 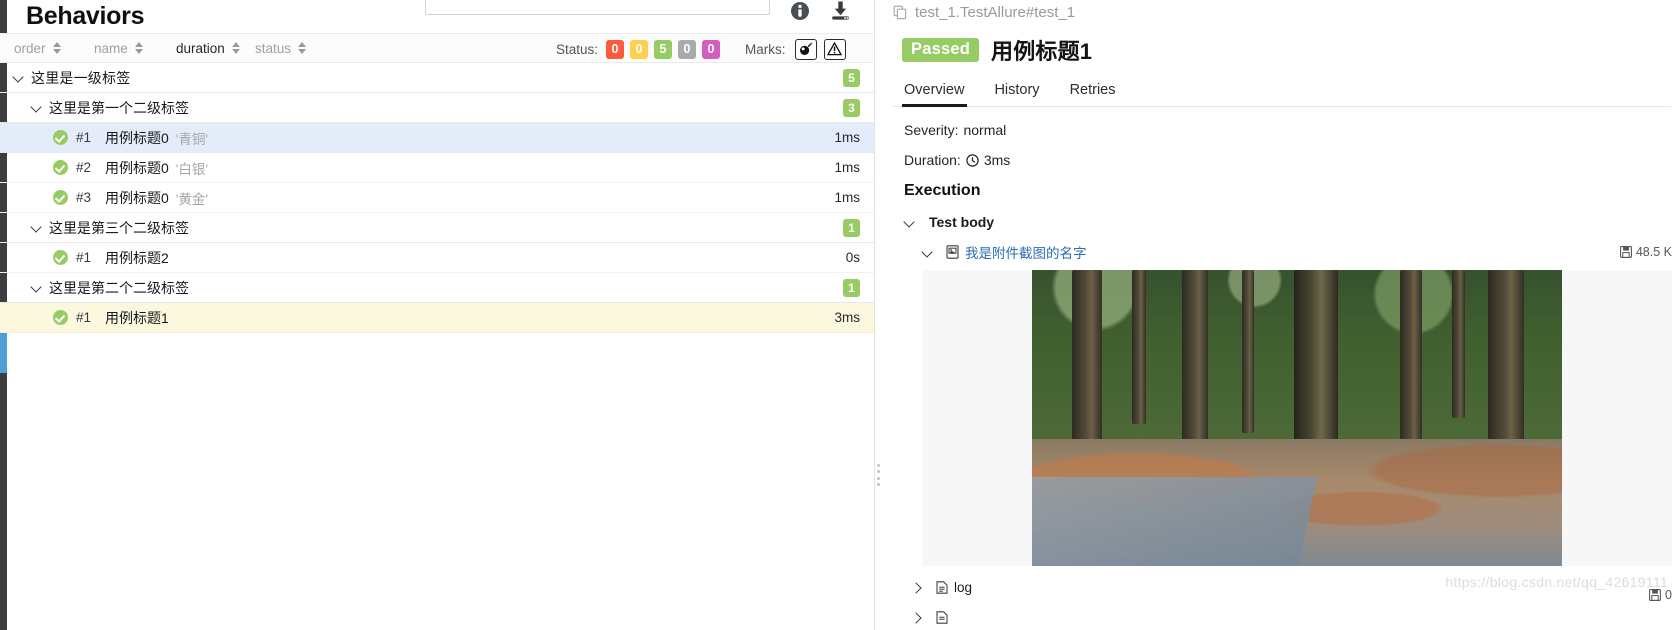 I want to click on test-title: 用例标题1, so click(x=1042, y=51).